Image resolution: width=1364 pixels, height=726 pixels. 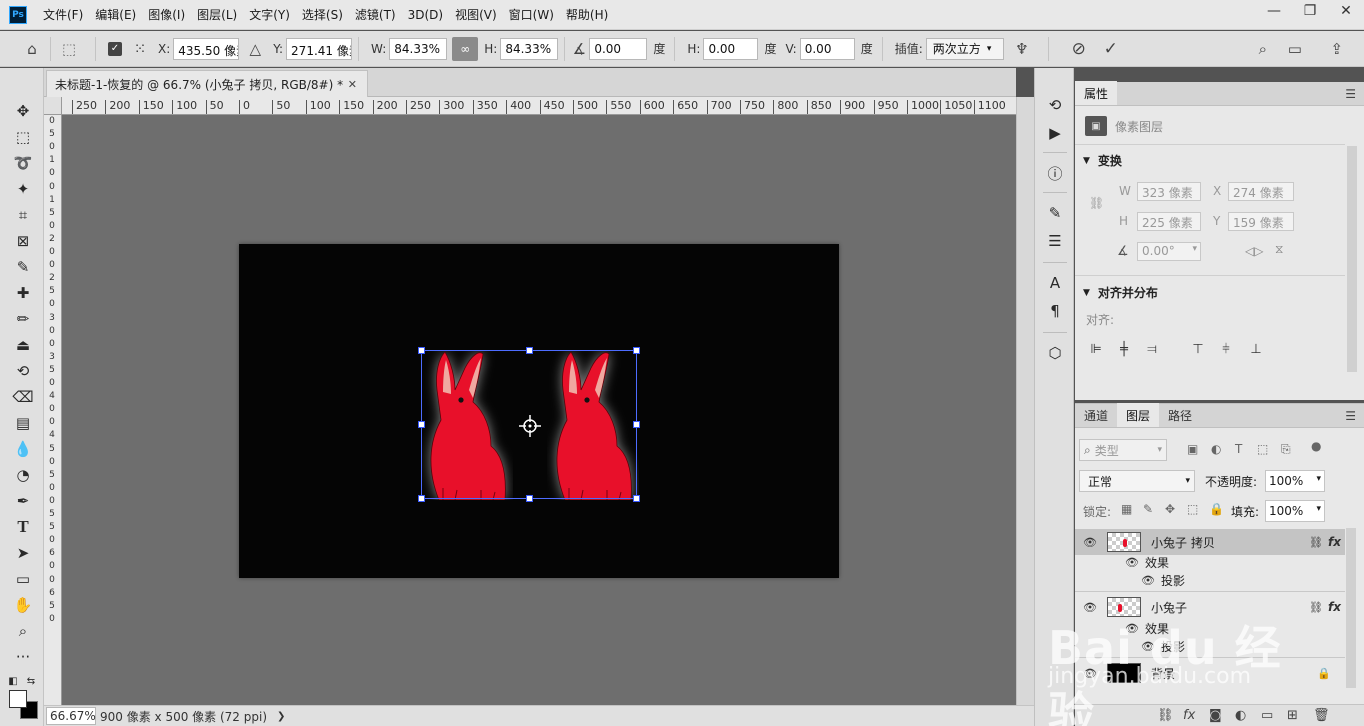 What do you see at coordinates (1055, 133) in the screenshot?
I see `actions-panel-icon: ▶` at bounding box center [1055, 133].